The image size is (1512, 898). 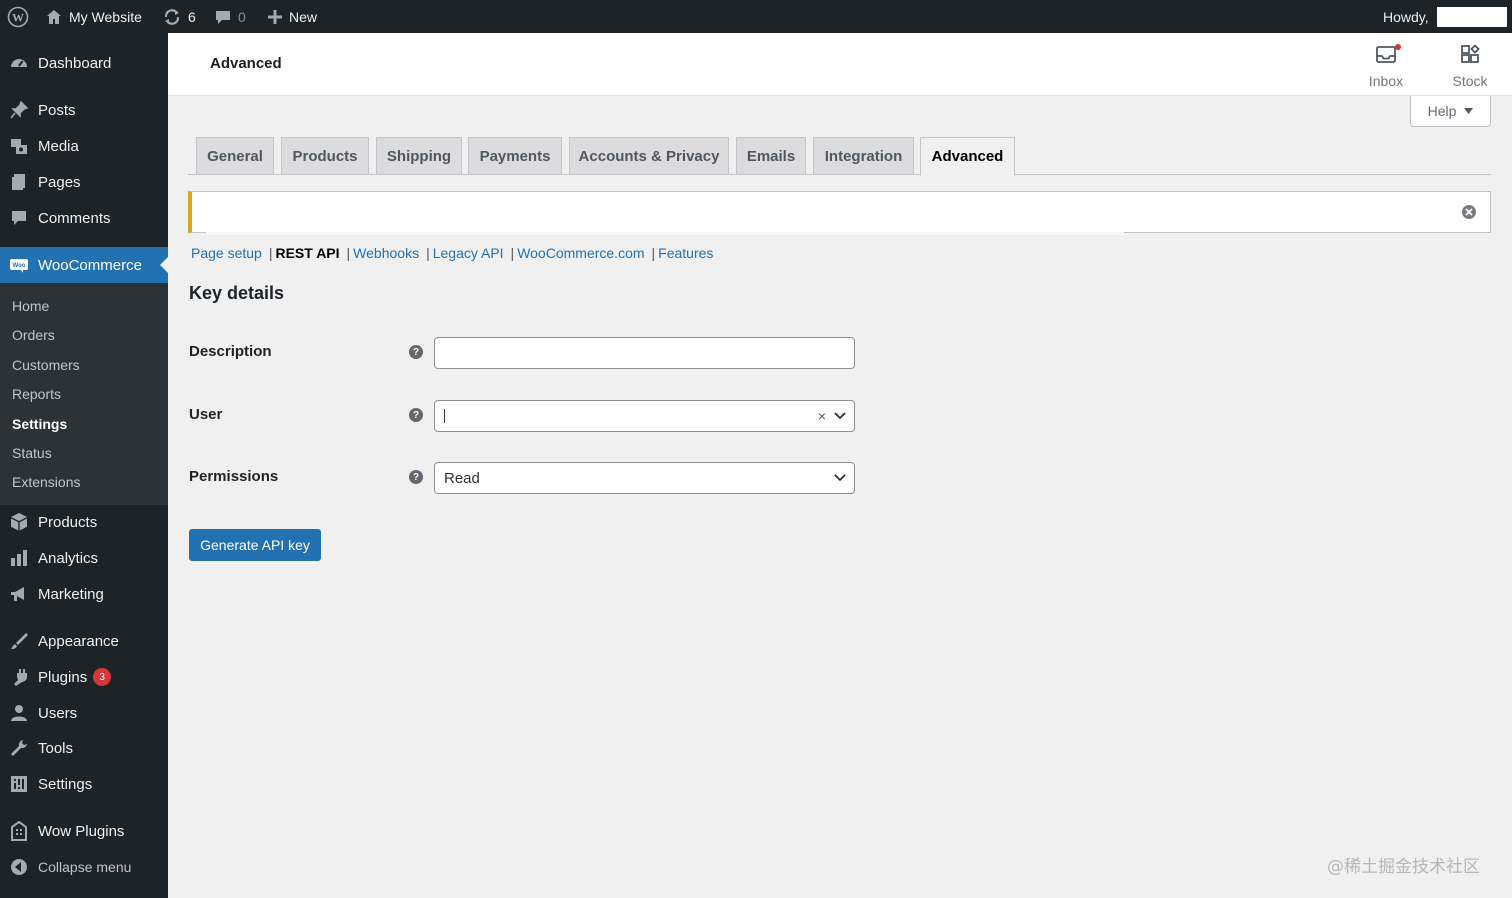 I want to click on avatar, so click(x=1471, y=16).